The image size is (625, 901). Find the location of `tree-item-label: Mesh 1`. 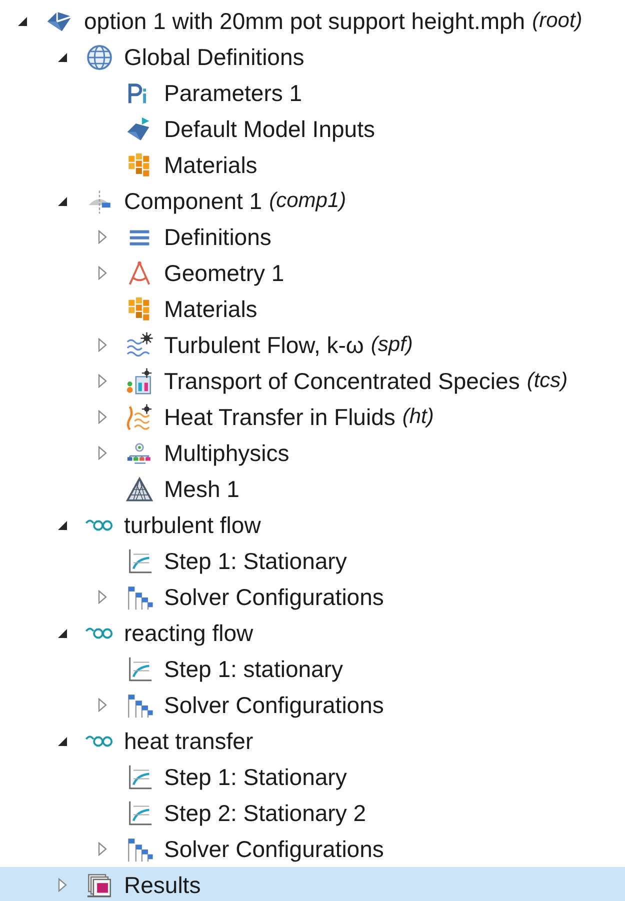

tree-item-label: Mesh 1 is located at coordinates (202, 489).